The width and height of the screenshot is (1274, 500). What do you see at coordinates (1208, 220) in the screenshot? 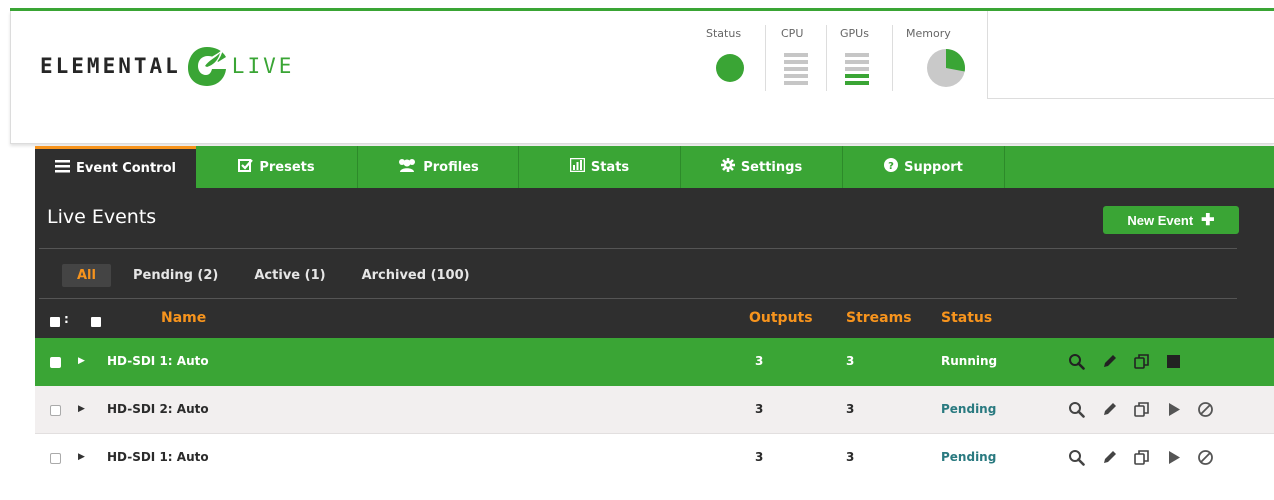
I see `plus-icon: ✚` at bounding box center [1208, 220].